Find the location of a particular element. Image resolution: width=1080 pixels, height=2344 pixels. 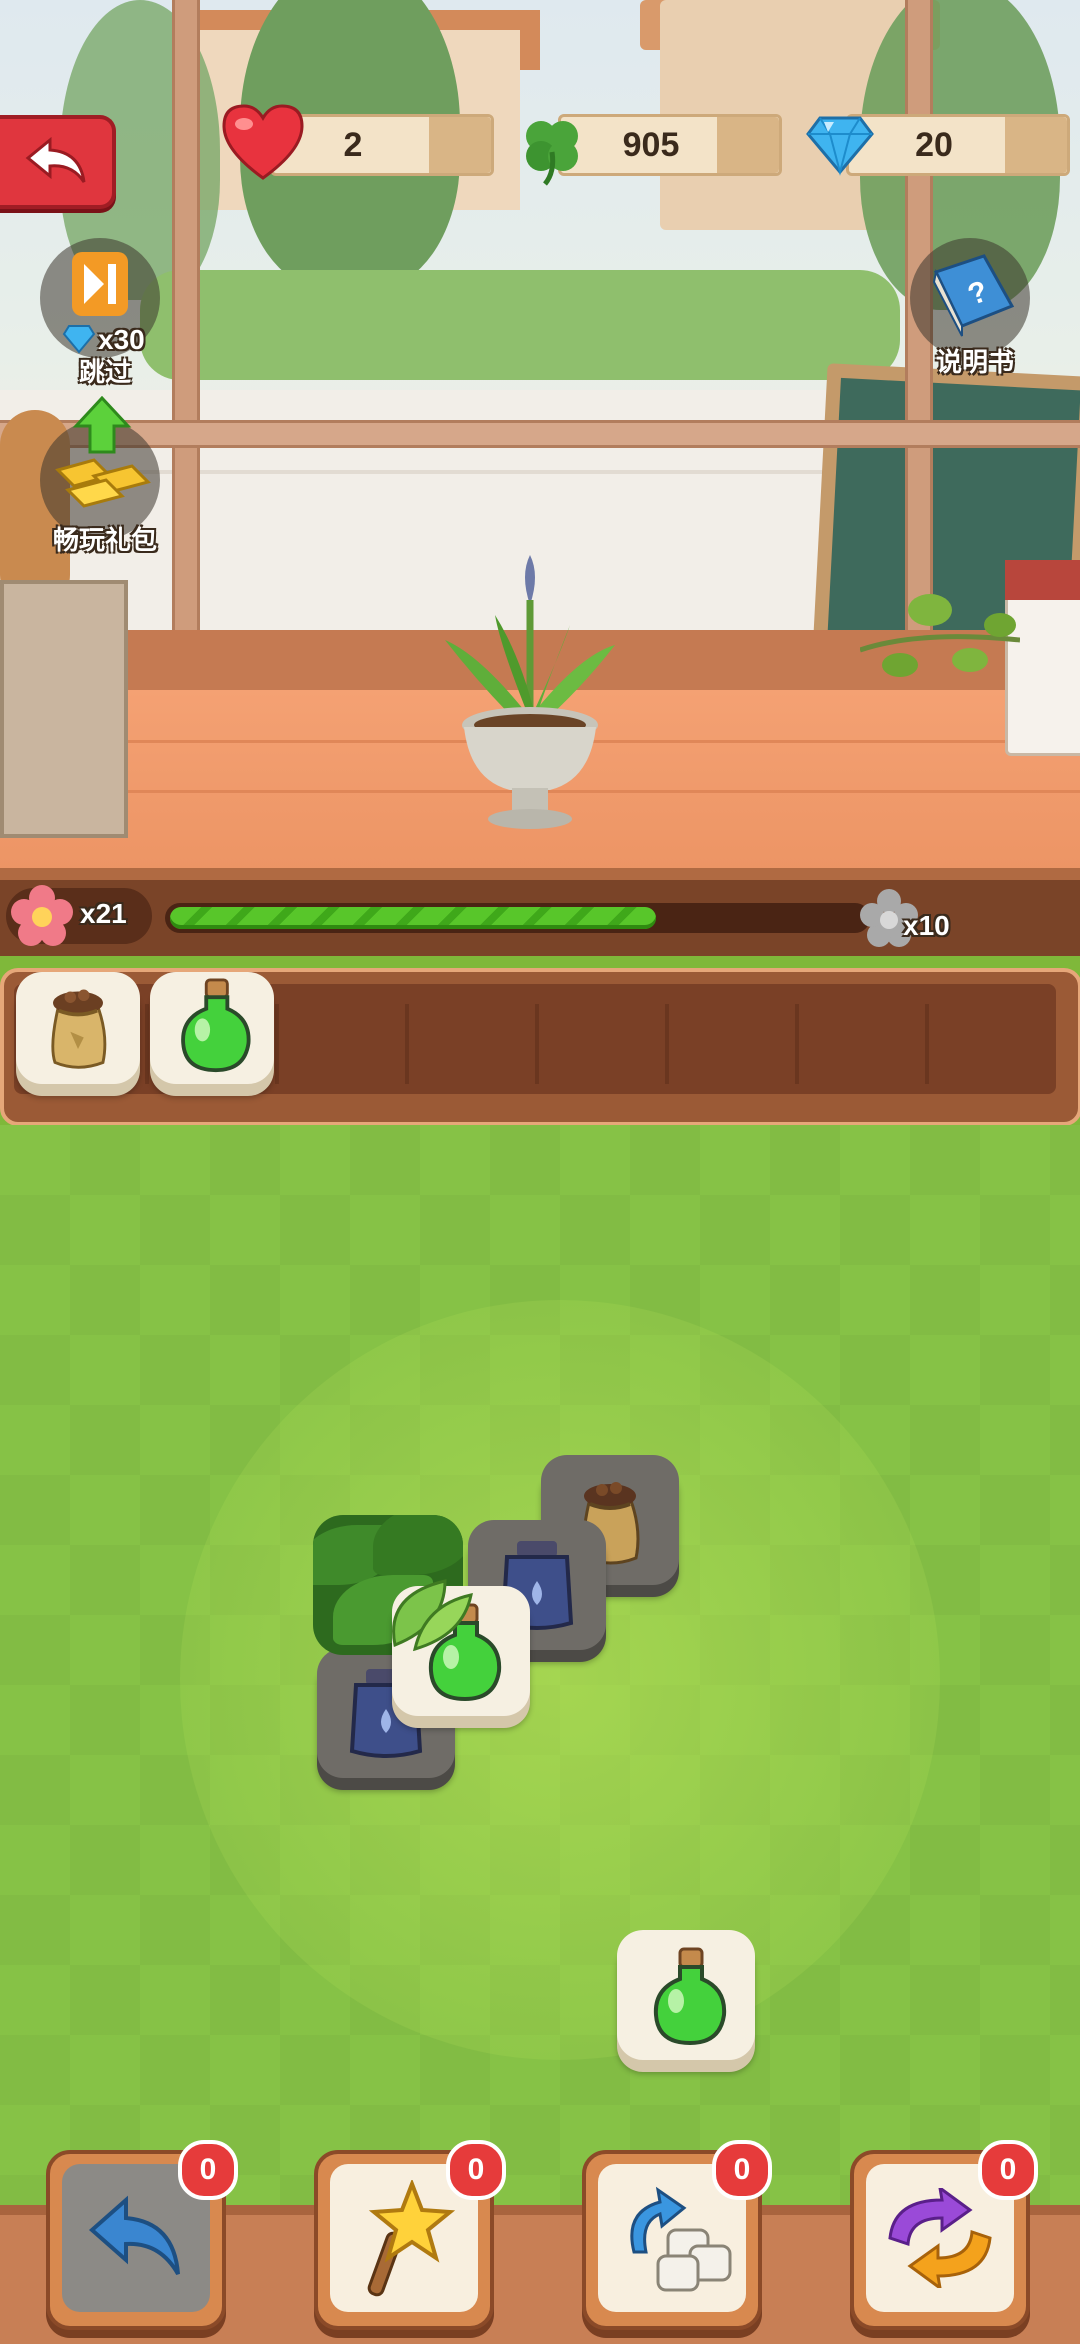

skip-icon is located at coordinates (100, 284).